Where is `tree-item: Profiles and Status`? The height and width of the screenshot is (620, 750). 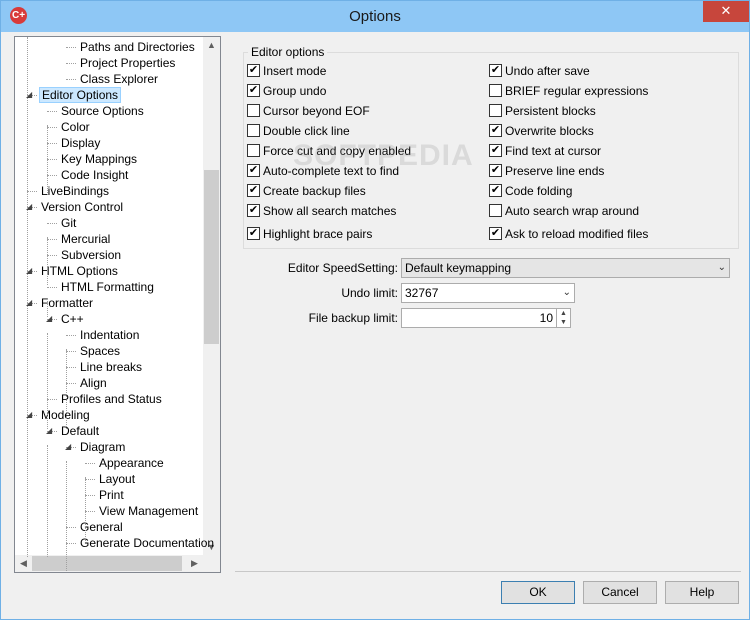 tree-item: Profiles and Status is located at coordinates (111, 399).